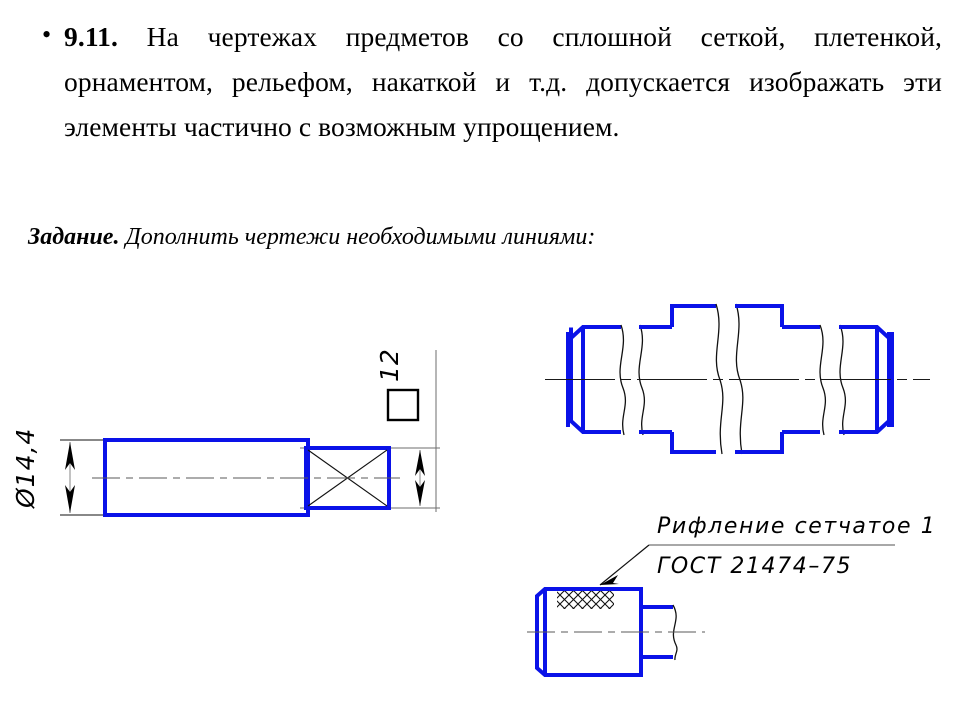 The image size is (960, 720). Describe the element at coordinates (58, 472) in the screenshot. I see `diameter-dimension: Ø14,4` at that location.